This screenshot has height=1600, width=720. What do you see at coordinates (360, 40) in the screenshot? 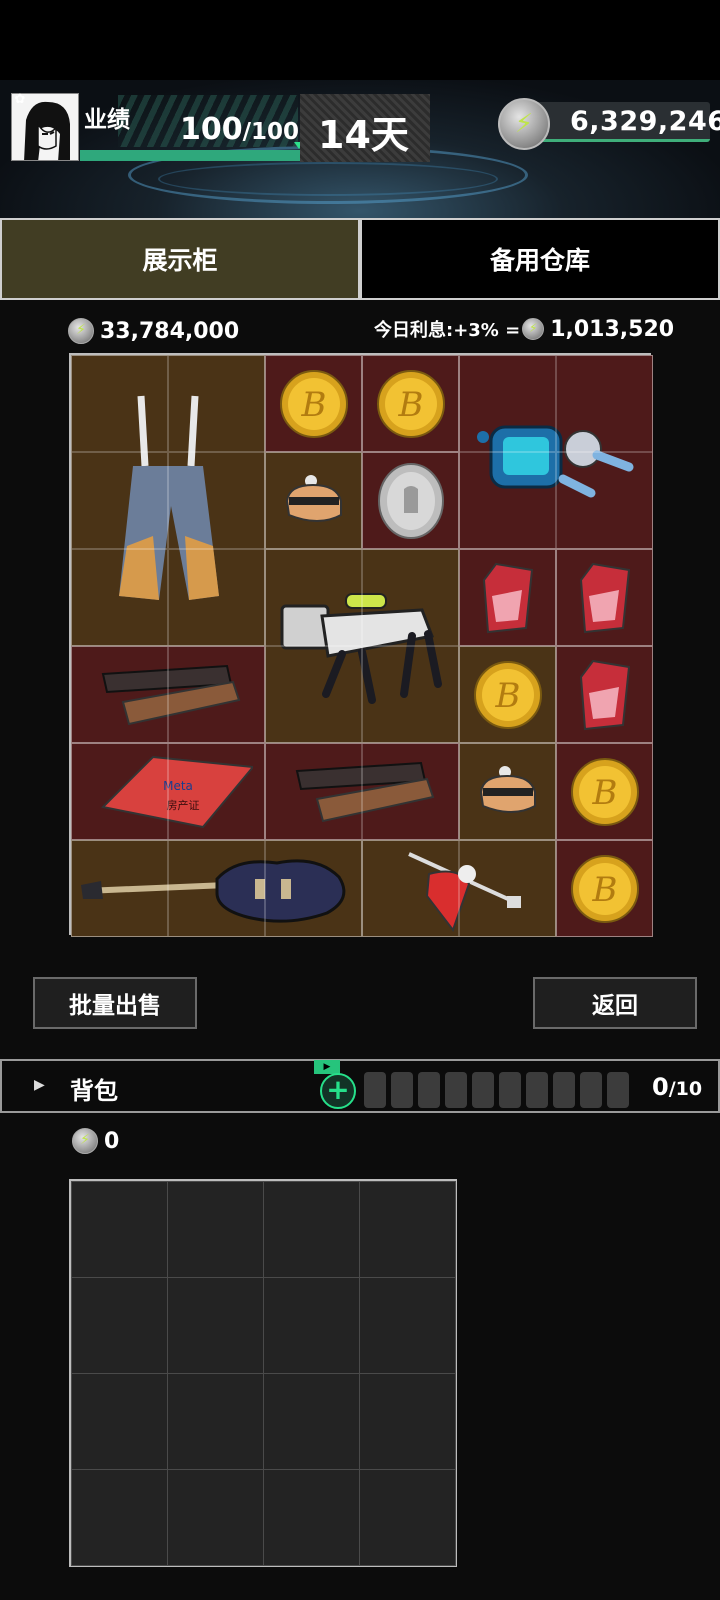
I see `status-bar` at bounding box center [360, 40].